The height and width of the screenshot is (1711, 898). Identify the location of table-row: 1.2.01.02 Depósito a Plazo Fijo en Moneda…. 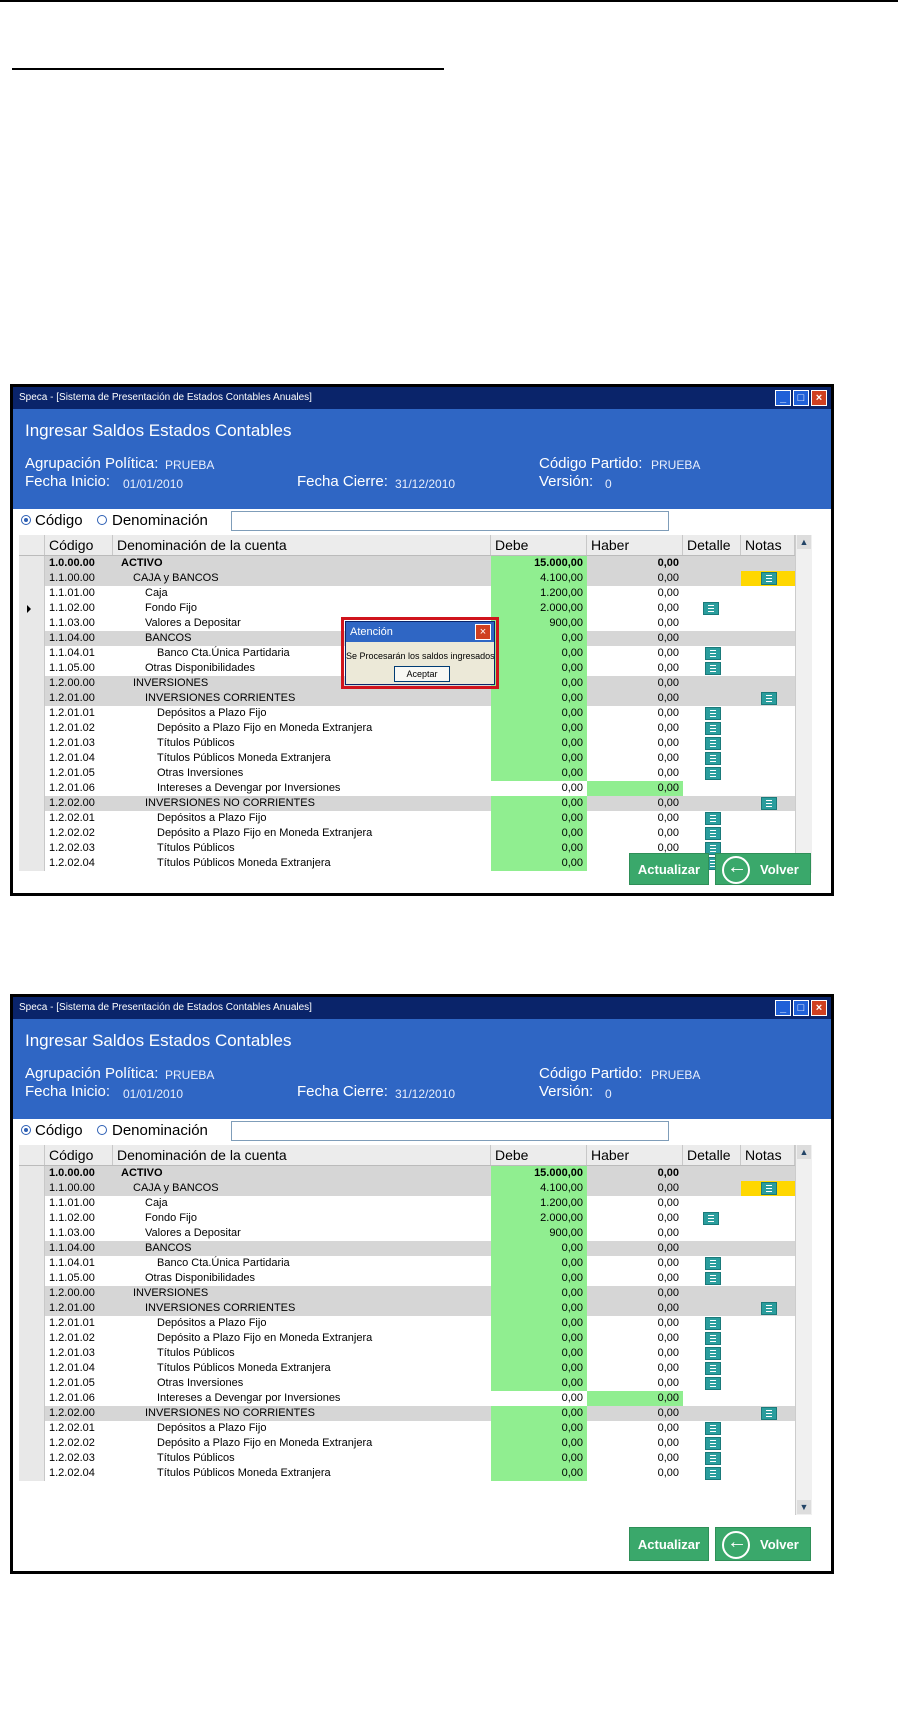
(407, 1338).